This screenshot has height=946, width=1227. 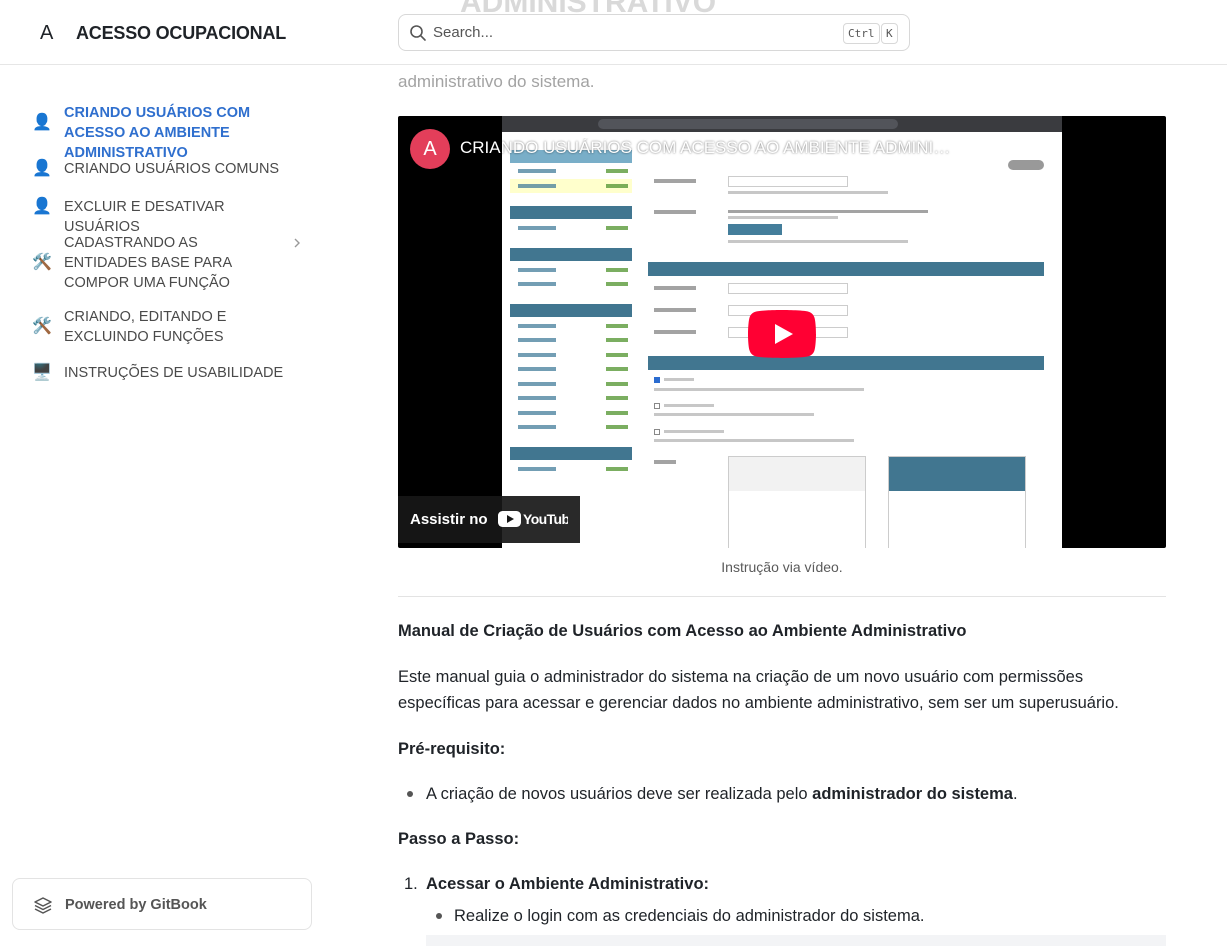 What do you see at coordinates (654, 32) in the screenshot?
I see `search-bar: Search... Ctrl K` at bounding box center [654, 32].